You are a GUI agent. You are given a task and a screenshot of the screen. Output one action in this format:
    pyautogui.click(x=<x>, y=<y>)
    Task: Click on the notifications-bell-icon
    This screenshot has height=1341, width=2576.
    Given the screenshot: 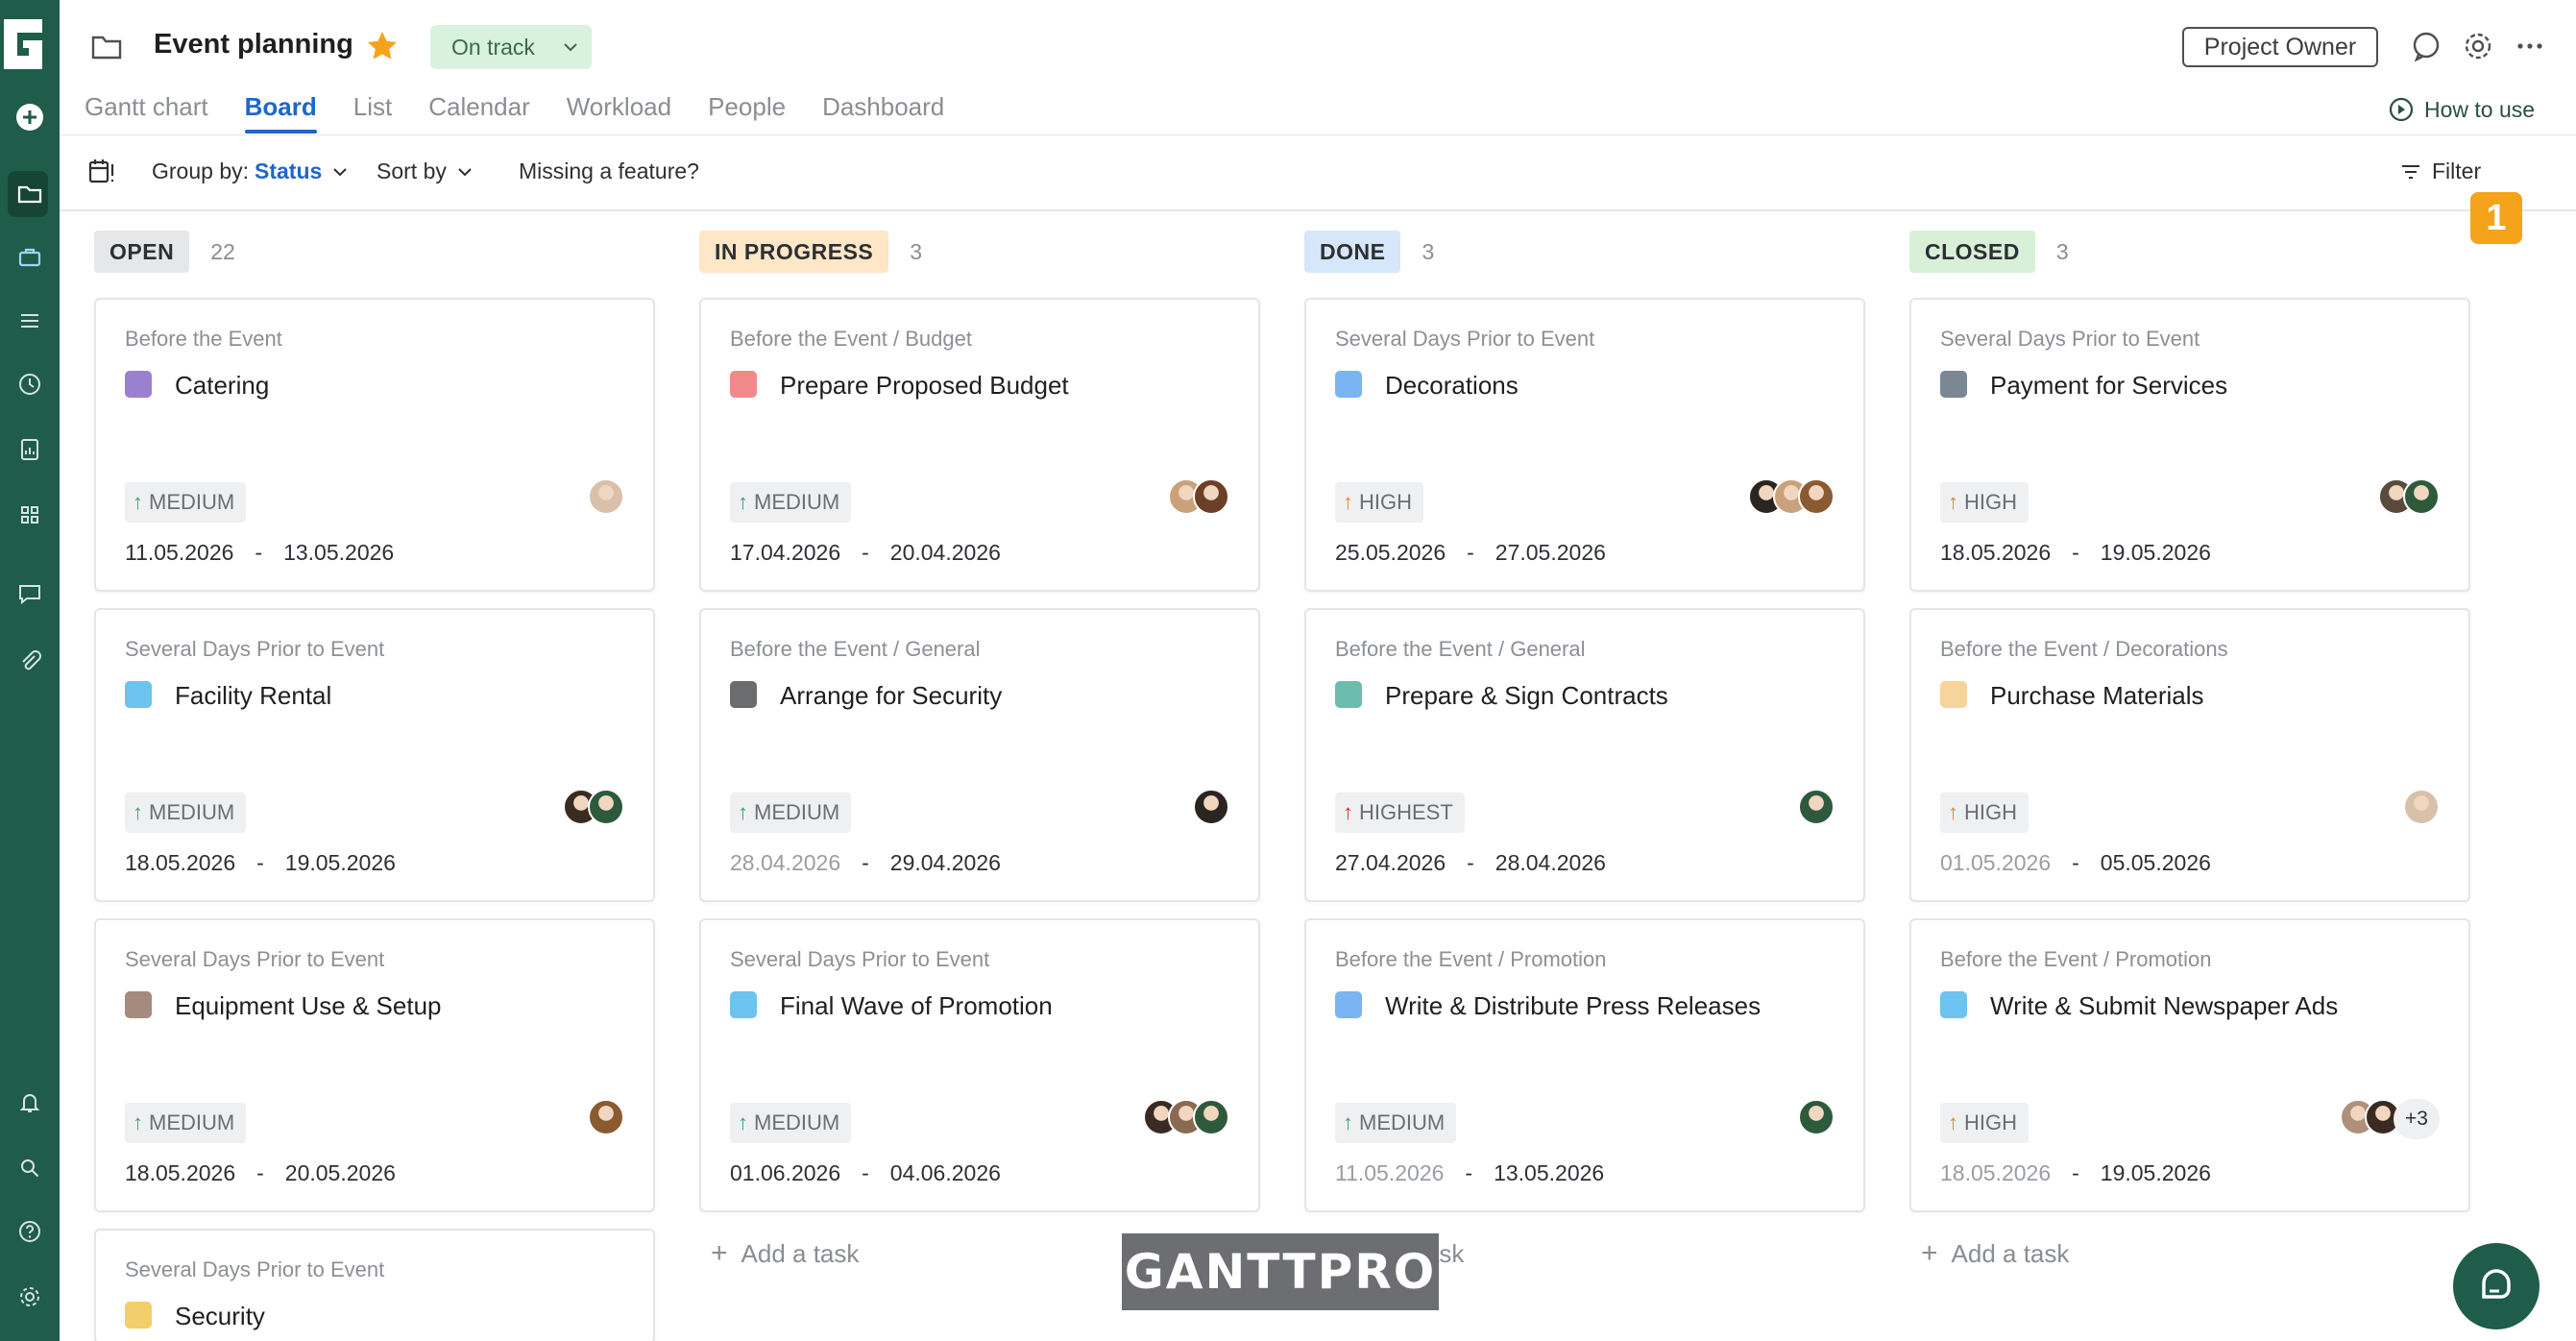 What is the action you would take?
    pyautogui.click(x=30, y=1103)
    